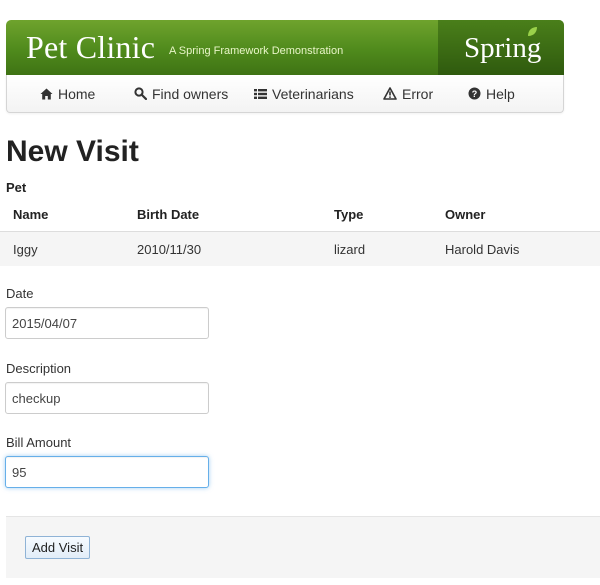  What do you see at coordinates (260, 94) in the screenshot?
I see `list-icon` at bounding box center [260, 94].